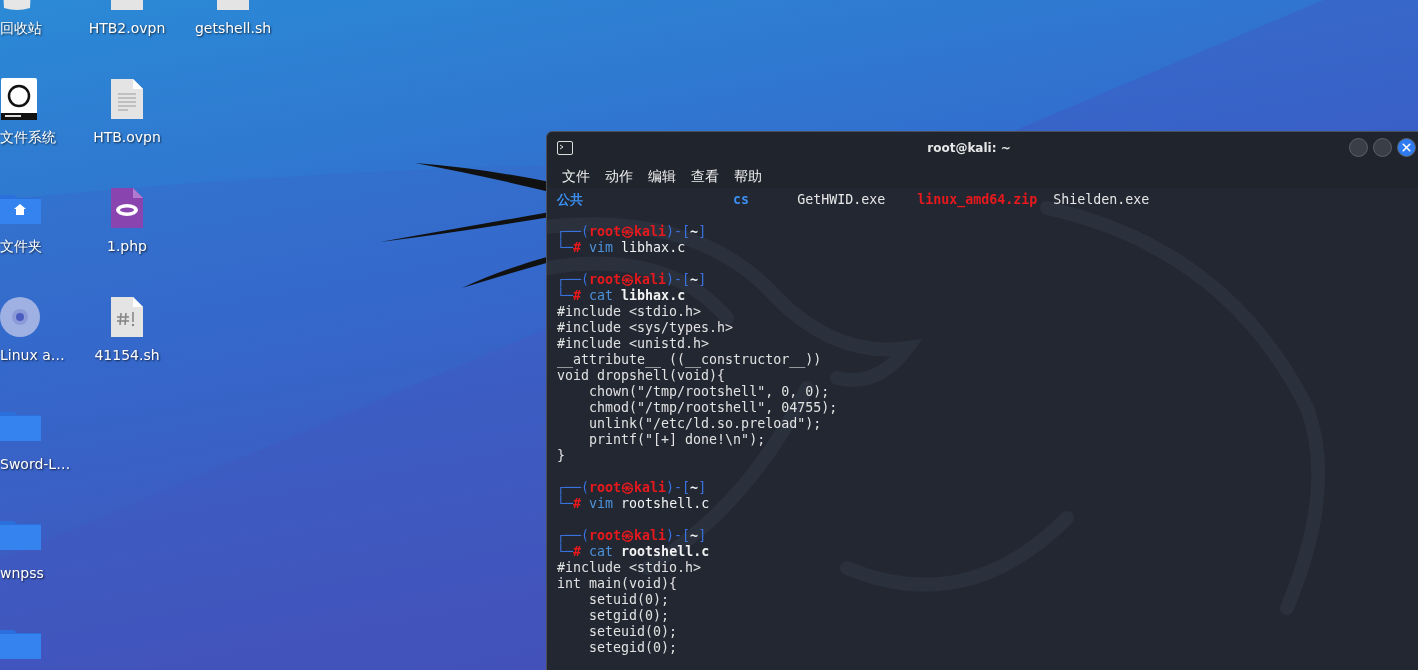 The image size is (1418, 670). What do you see at coordinates (689, 360) in the screenshot?
I see `output-line: __attribute__ ((__constructor__))` at bounding box center [689, 360].